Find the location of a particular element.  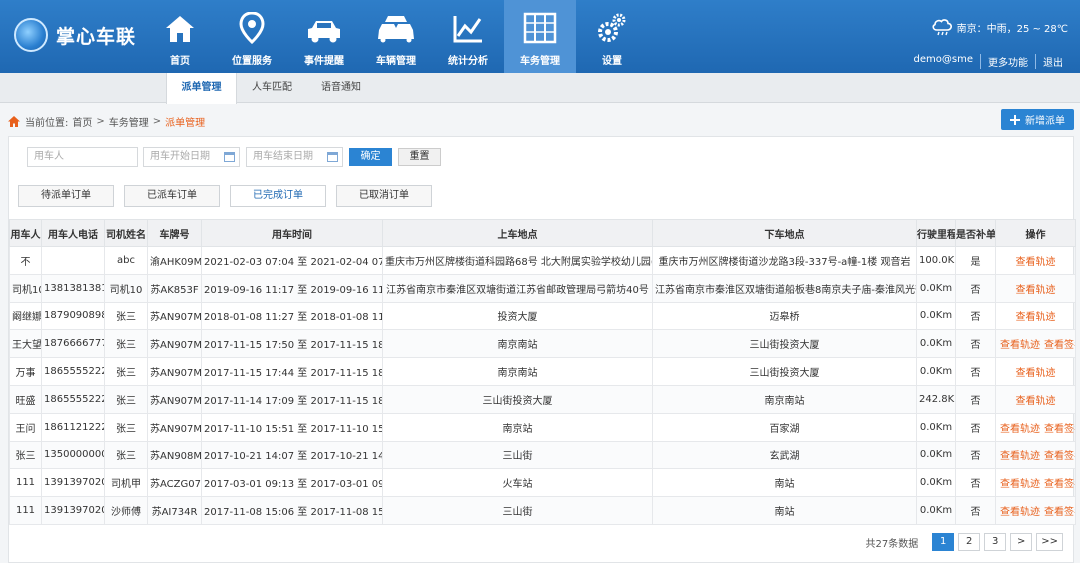

page-button: 1 is located at coordinates (943, 542).